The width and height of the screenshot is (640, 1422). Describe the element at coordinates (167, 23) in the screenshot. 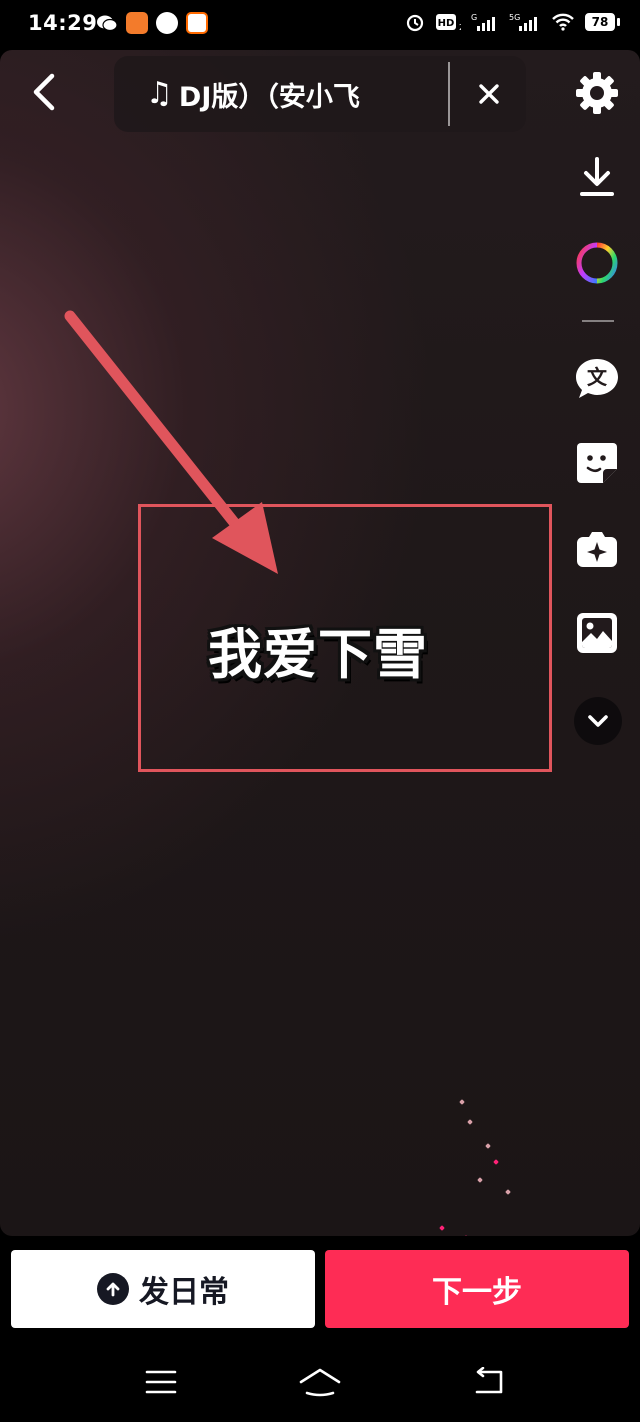

I see `gauge-icon` at that location.